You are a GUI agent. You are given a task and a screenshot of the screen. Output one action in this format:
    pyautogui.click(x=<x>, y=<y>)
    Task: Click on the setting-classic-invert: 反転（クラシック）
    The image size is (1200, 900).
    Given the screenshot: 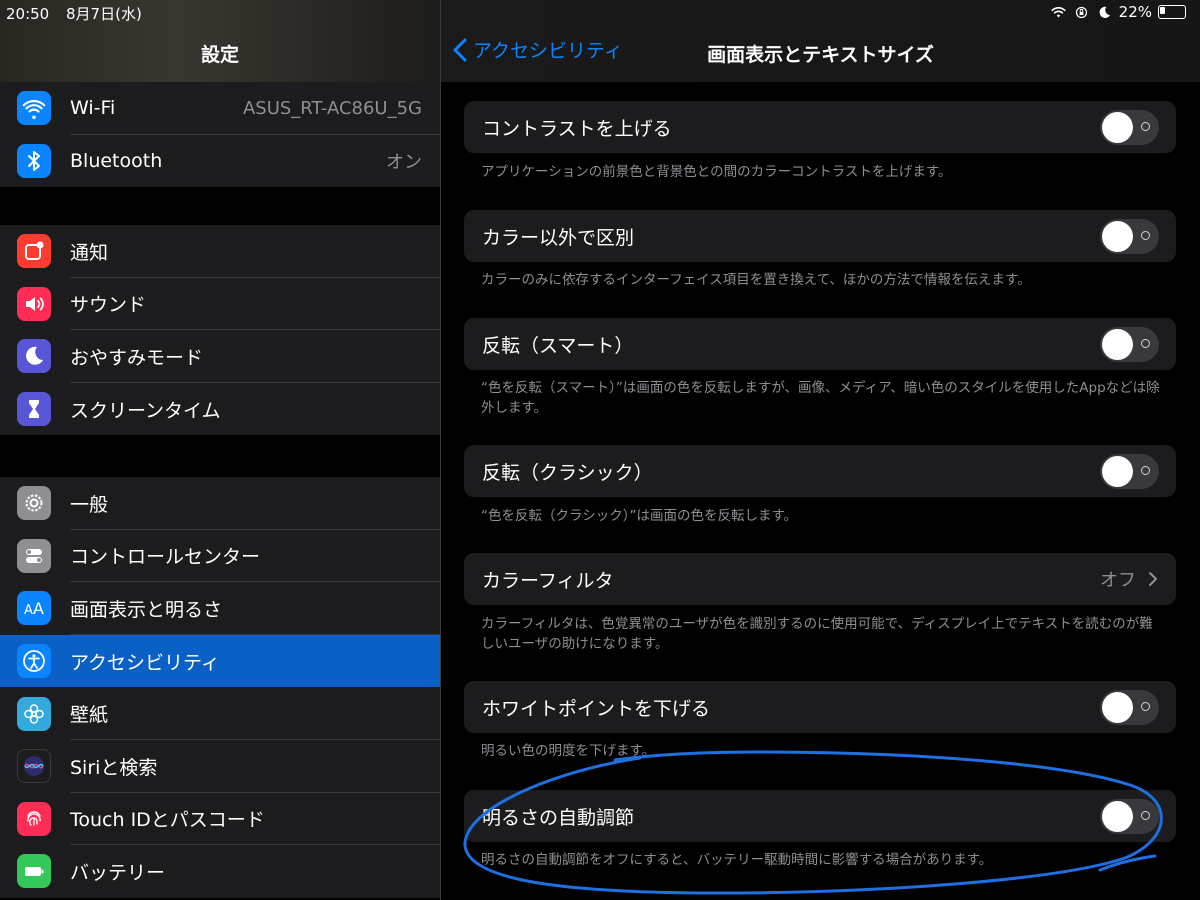 What is the action you would take?
    pyautogui.click(x=820, y=471)
    